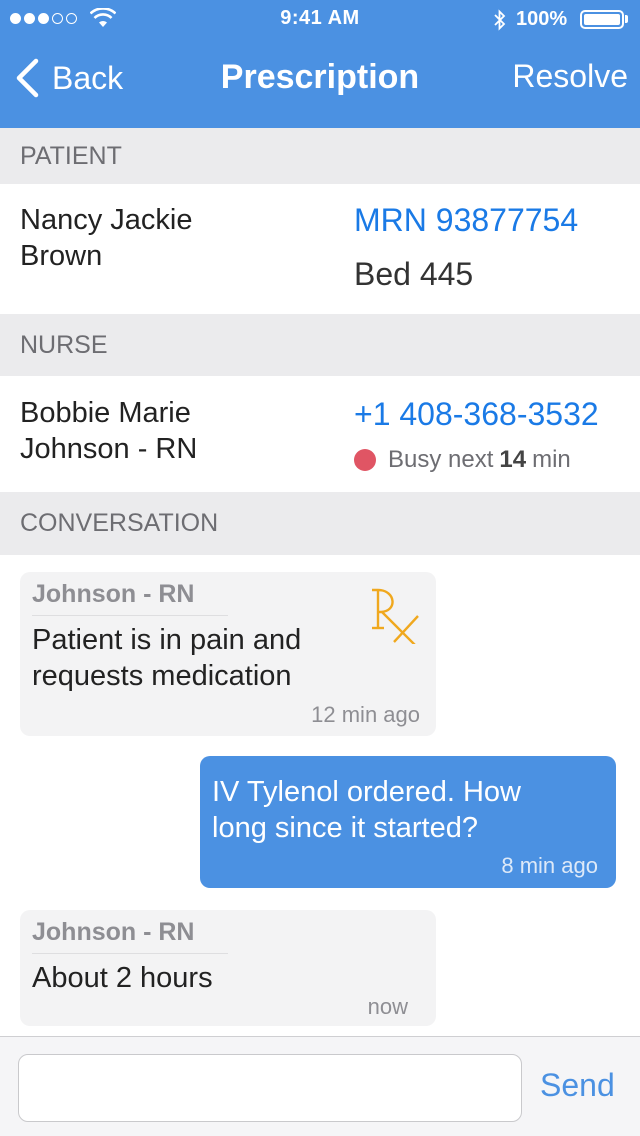 This screenshot has width=640, height=1136. What do you see at coordinates (61, 256) in the screenshot?
I see `patient-name-line2: Brown` at bounding box center [61, 256].